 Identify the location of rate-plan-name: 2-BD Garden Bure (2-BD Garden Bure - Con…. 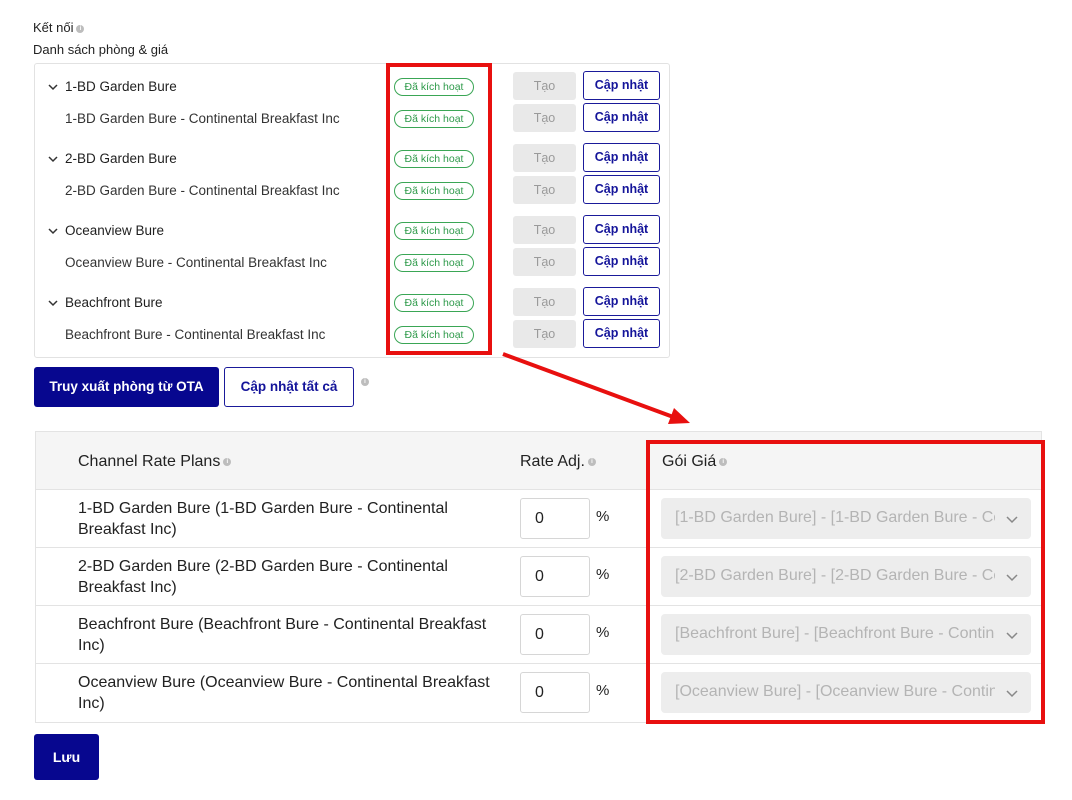
(263, 577).